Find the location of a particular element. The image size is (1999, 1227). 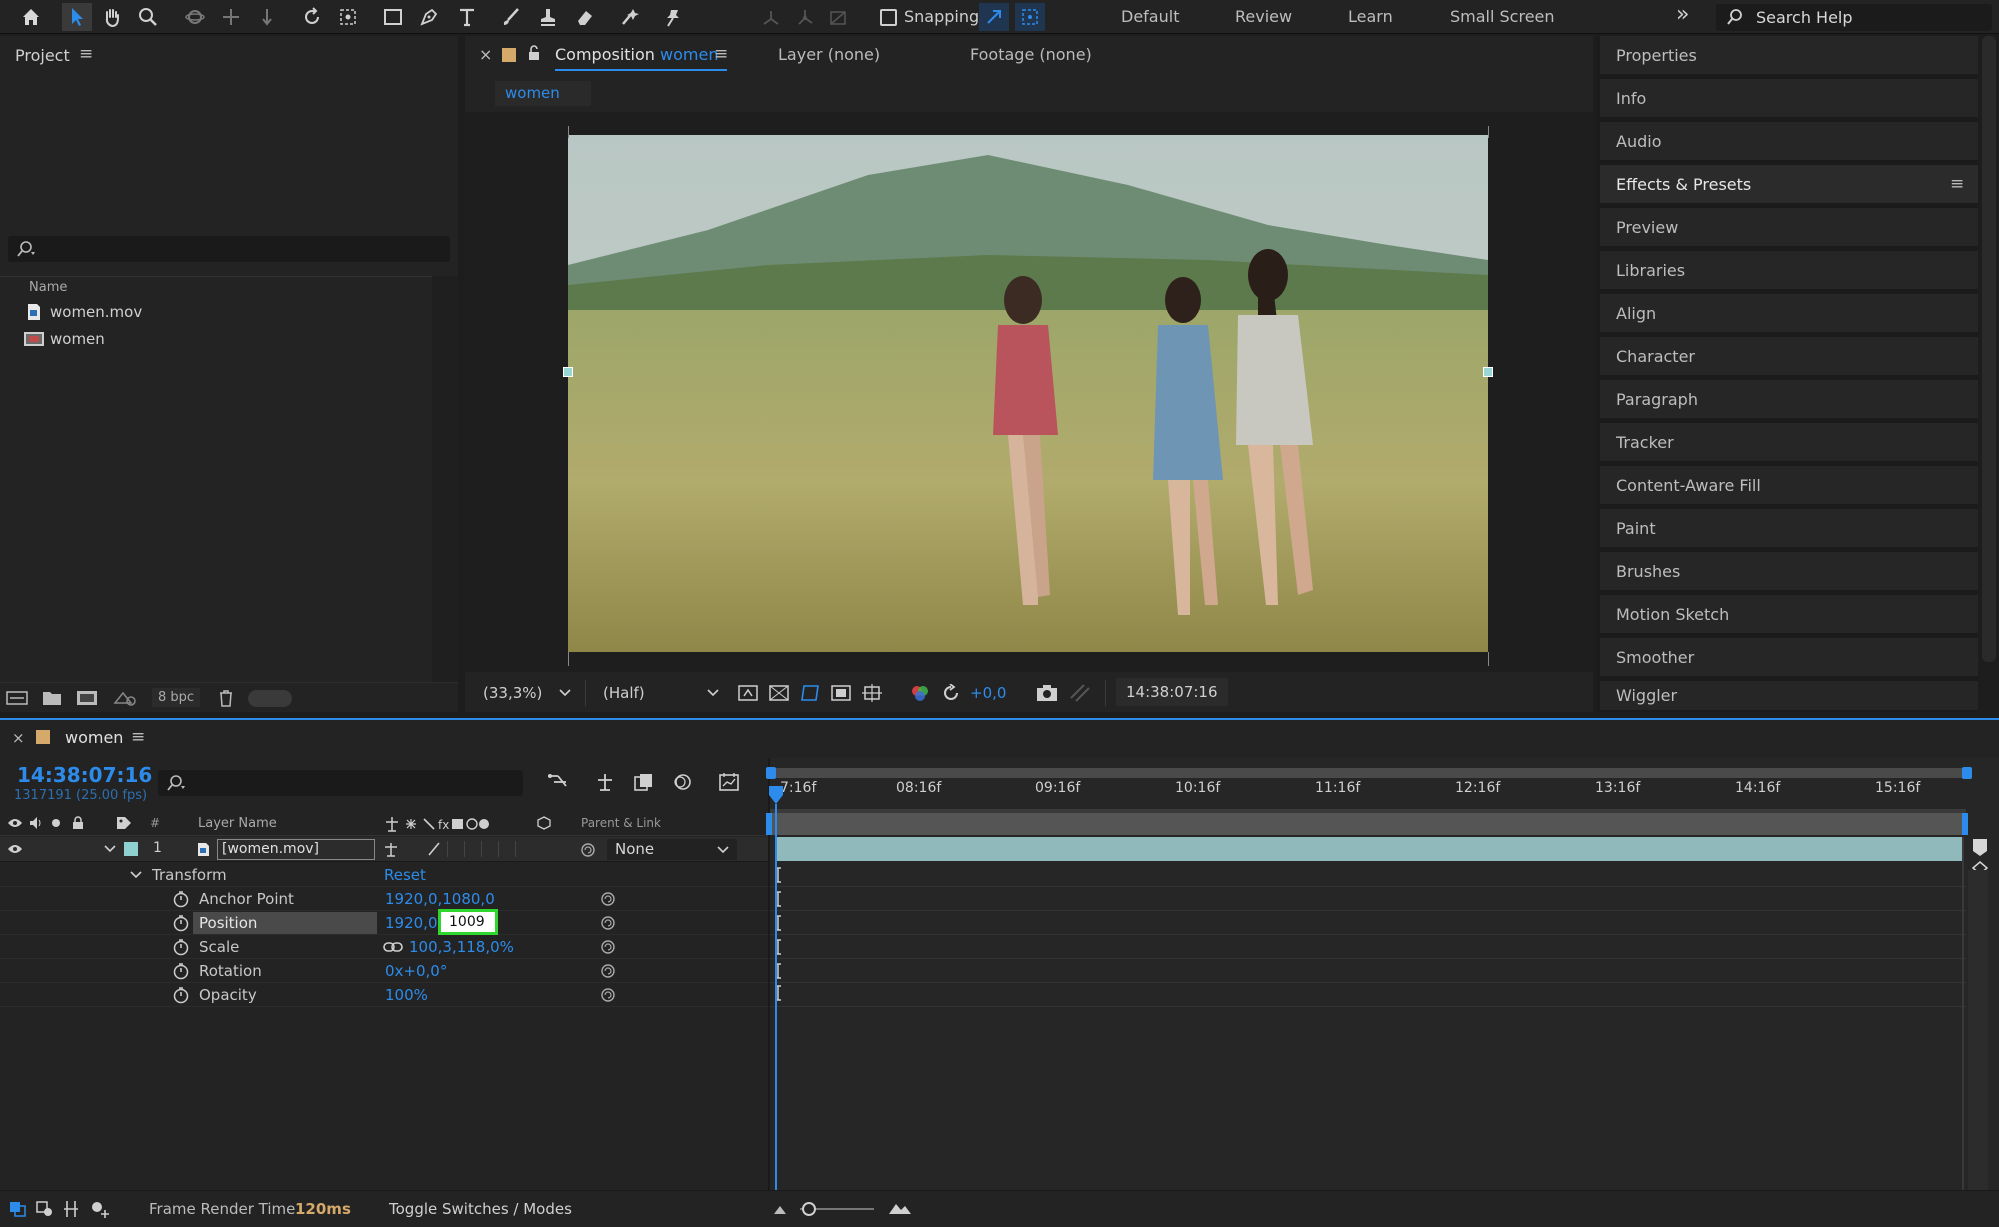

position-y-edit-field: 1009 is located at coordinates (468, 922).